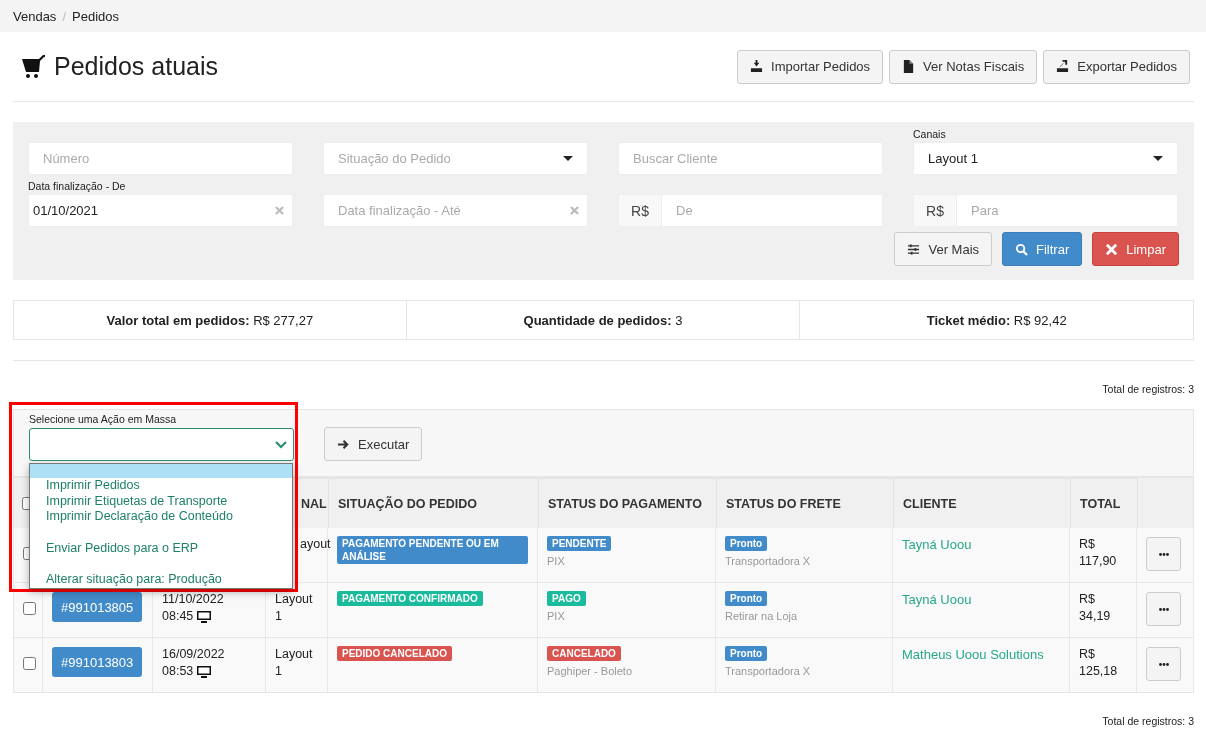 This screenshot has height=755, width=1206. What do you see at coordinates (1042, 249) in the screenshot?
I see `filter-button: Filtrar` at bounding box center [1042, 249].